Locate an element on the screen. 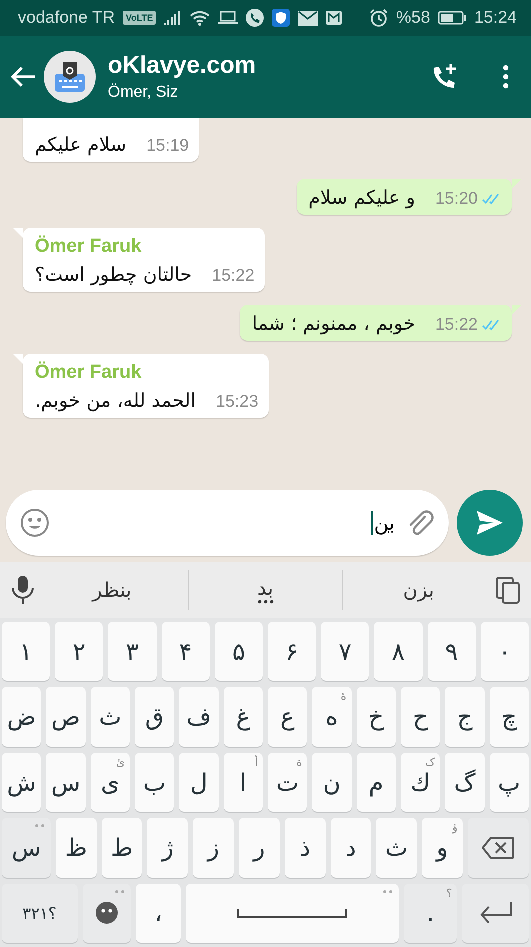 This screenshot has height=947, width=531. key-hint: ة is located at coordinates (299, 762).